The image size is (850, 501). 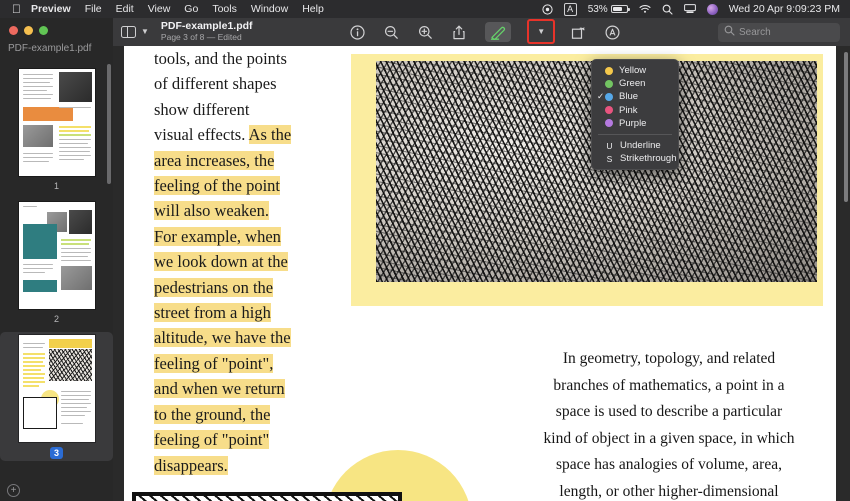 What do you see at coordinates (56, 388) in the screenshot?
I see `page-3-preview` at bounding box center [56, 388].